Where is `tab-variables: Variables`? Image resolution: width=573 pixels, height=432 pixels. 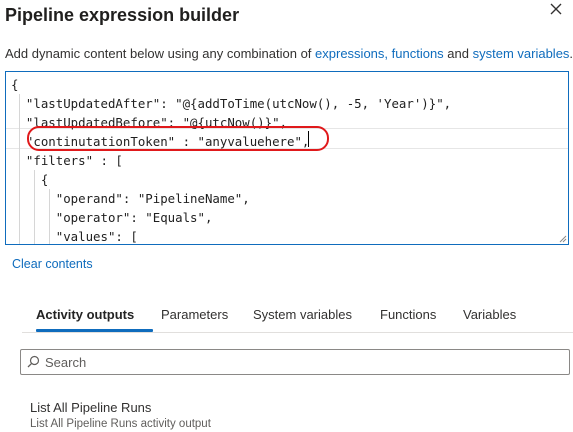 tab-variables: Variables is located at coordinates (489, 314).